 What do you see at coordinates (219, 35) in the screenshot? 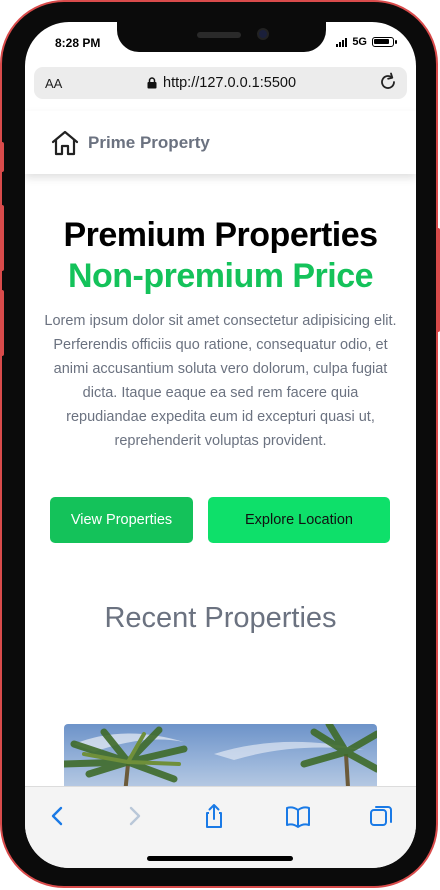
I see `speaker-grille` at bounding box center [219, 35].